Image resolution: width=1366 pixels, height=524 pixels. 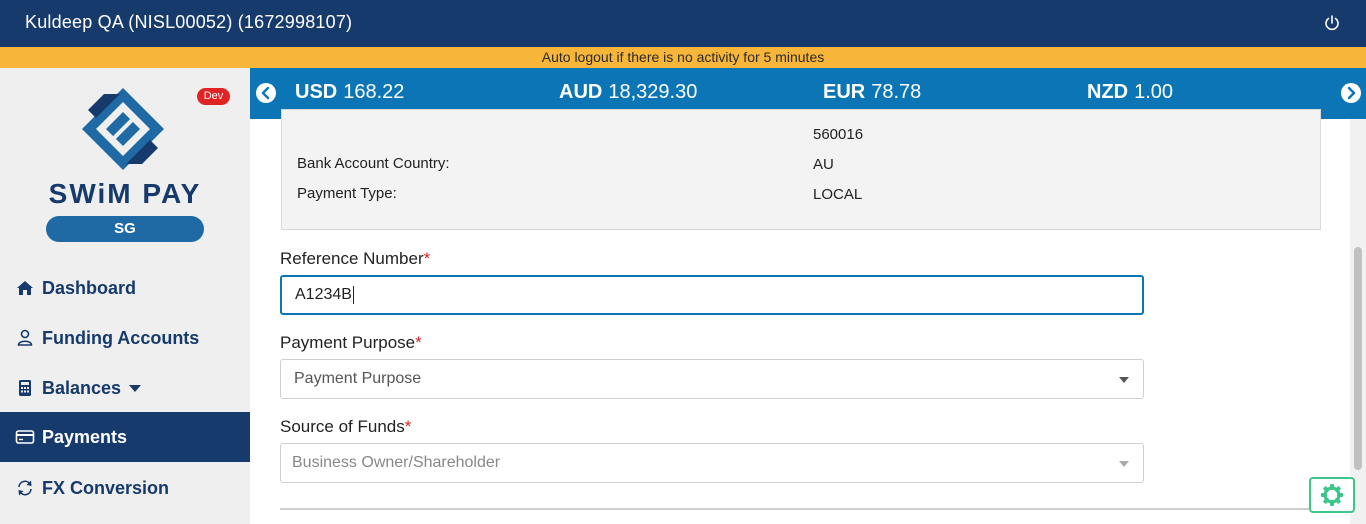 What do you see at coordinates (805, 509) in the screenshot?
I see `section-divider` at bounding box center [805, 509].